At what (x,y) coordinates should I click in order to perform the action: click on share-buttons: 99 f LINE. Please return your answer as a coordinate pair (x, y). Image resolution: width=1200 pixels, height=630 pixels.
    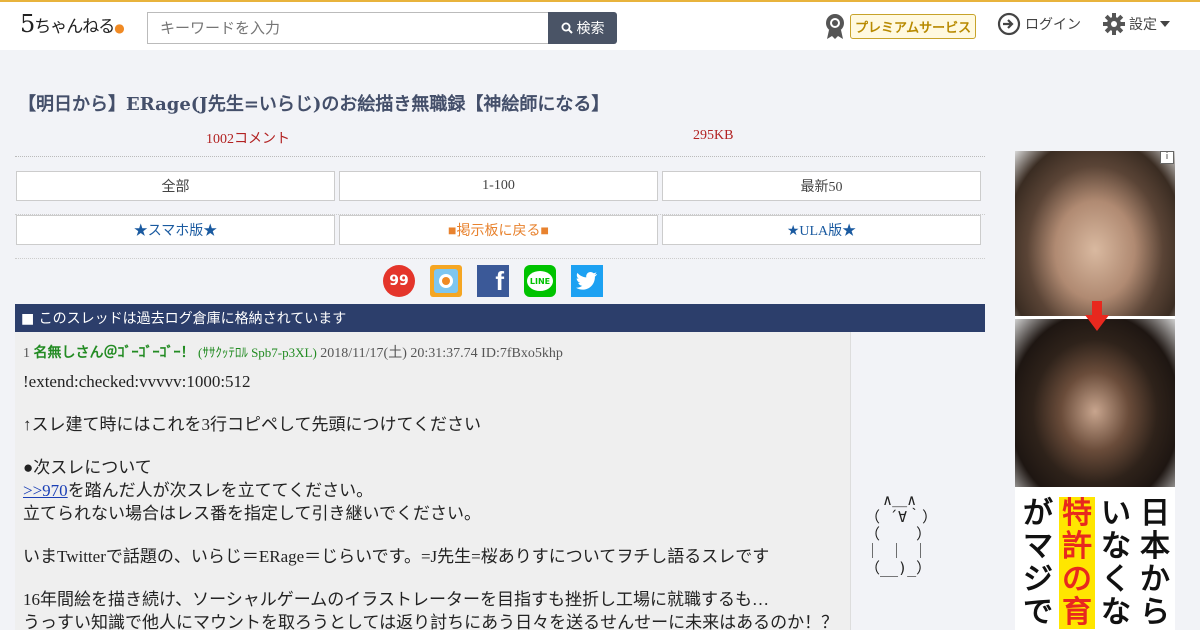
    Looking at the image, I should click on (500, 282).